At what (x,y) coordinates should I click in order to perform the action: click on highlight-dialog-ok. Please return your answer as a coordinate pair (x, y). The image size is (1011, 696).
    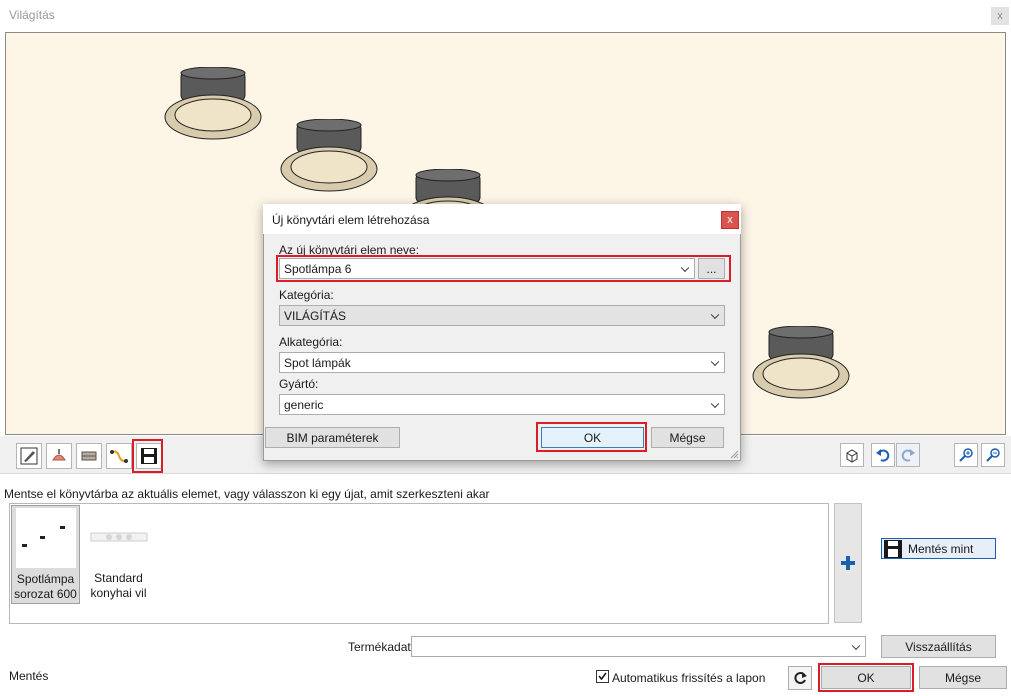
    Looking at the image, I should click on (591, 437).